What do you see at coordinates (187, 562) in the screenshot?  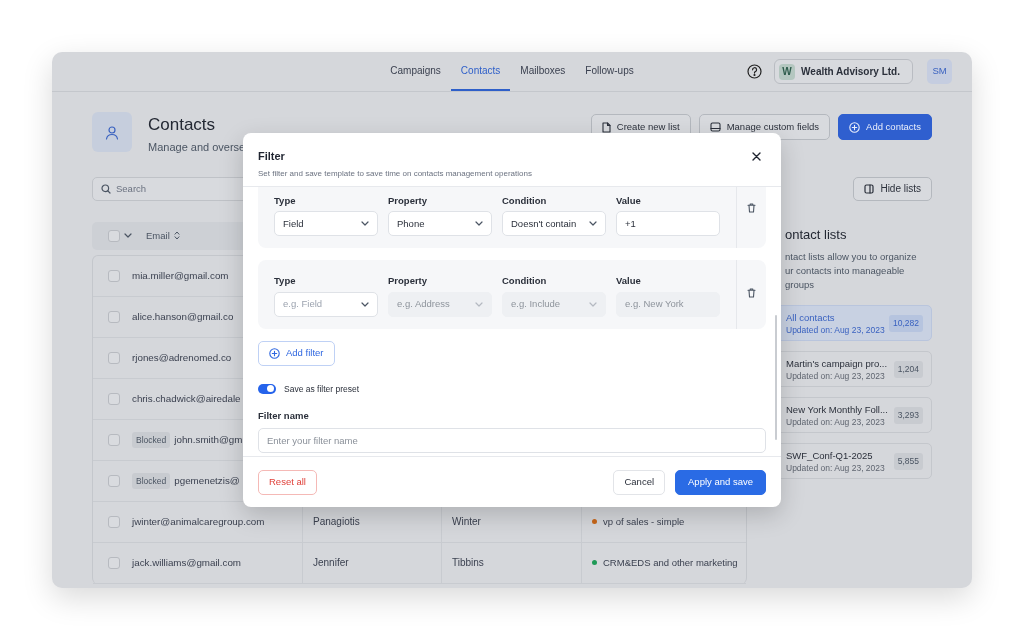 I see `email-cell-text: jack.williams@gmail.com` at bounding box center [187, 562].